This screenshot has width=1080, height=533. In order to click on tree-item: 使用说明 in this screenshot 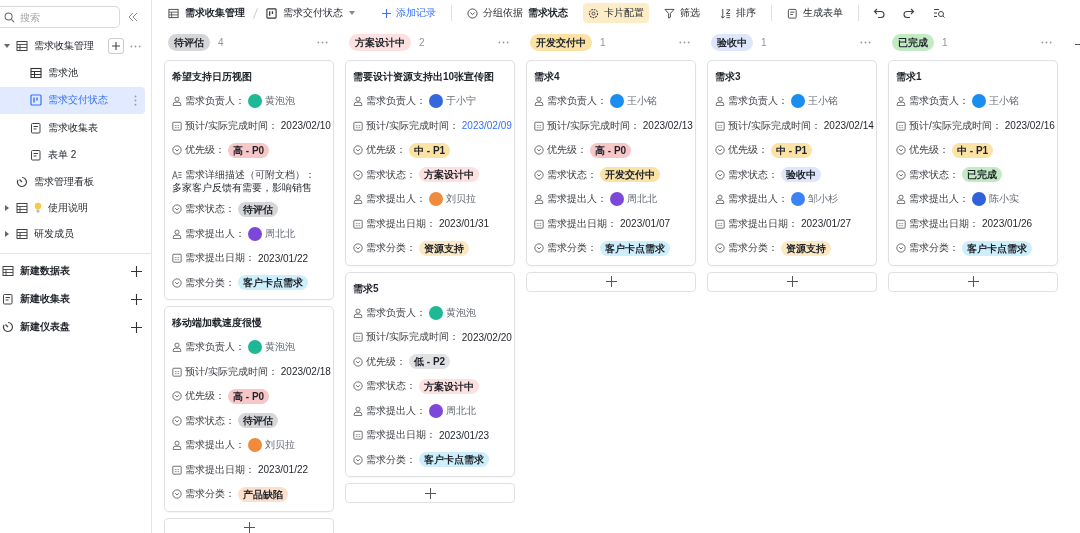, I will do `click(72, 208)`.